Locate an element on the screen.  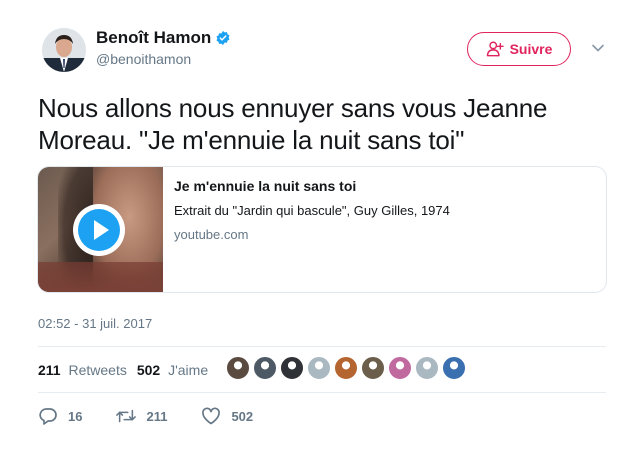
retweet-count: 211 is located at coordinates (157, 416).